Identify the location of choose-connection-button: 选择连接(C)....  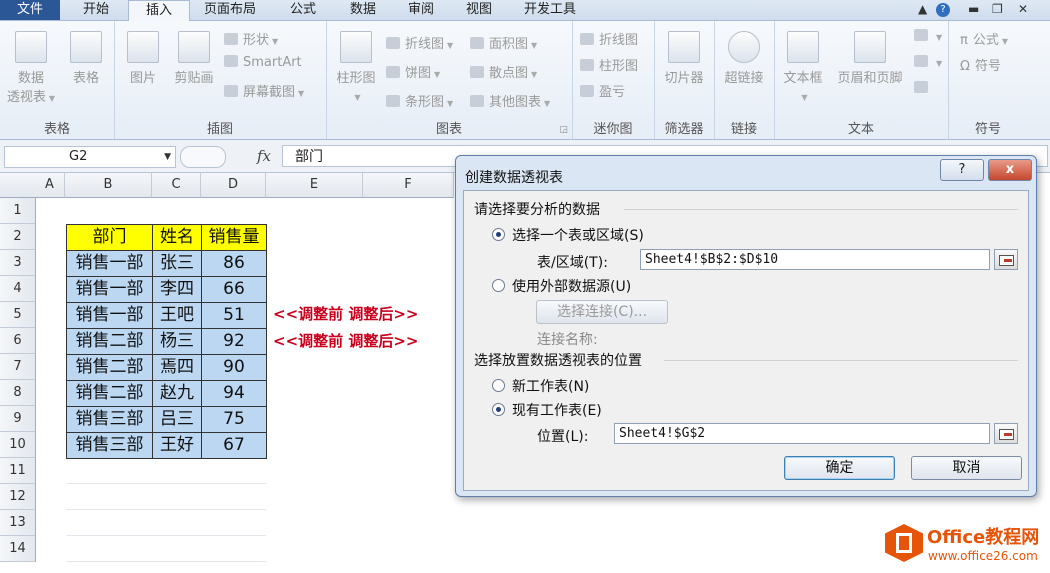
(602, 312).